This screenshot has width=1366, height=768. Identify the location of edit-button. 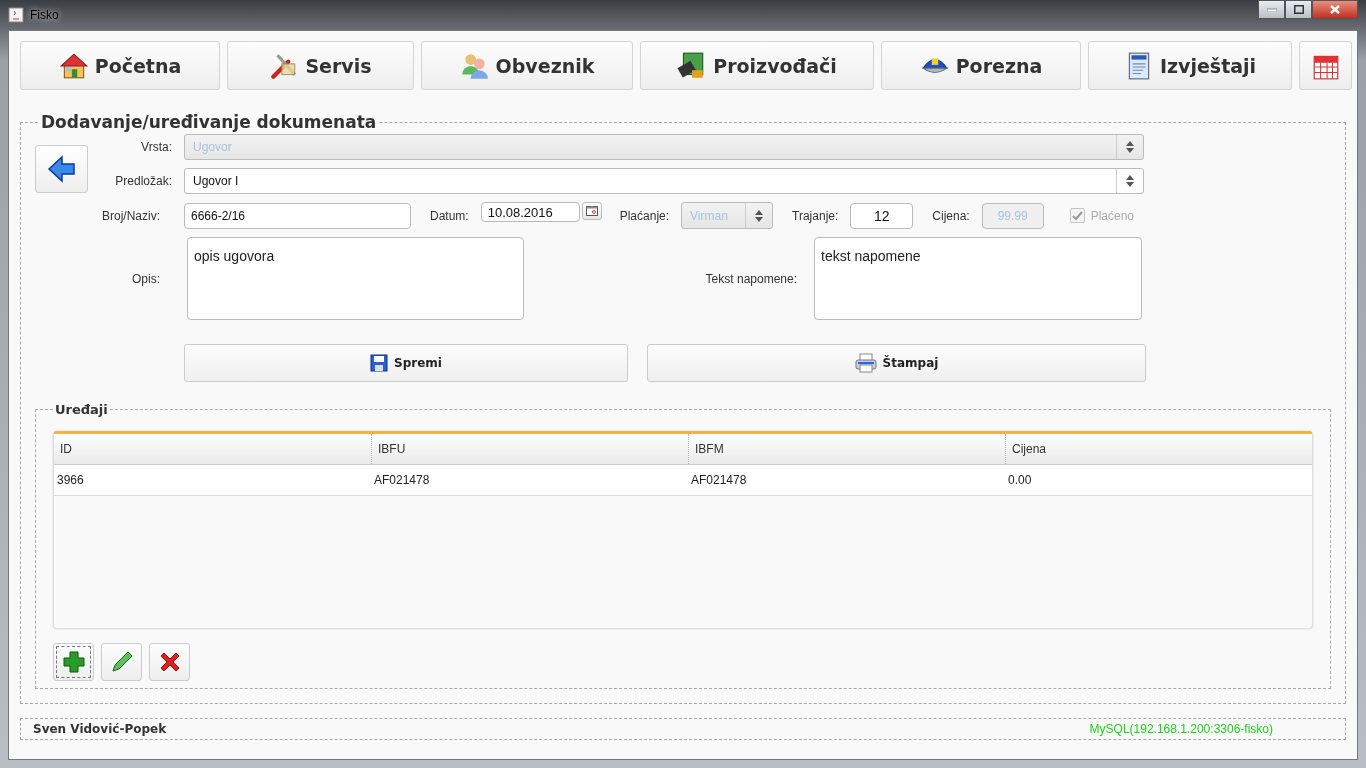
(121, 662).